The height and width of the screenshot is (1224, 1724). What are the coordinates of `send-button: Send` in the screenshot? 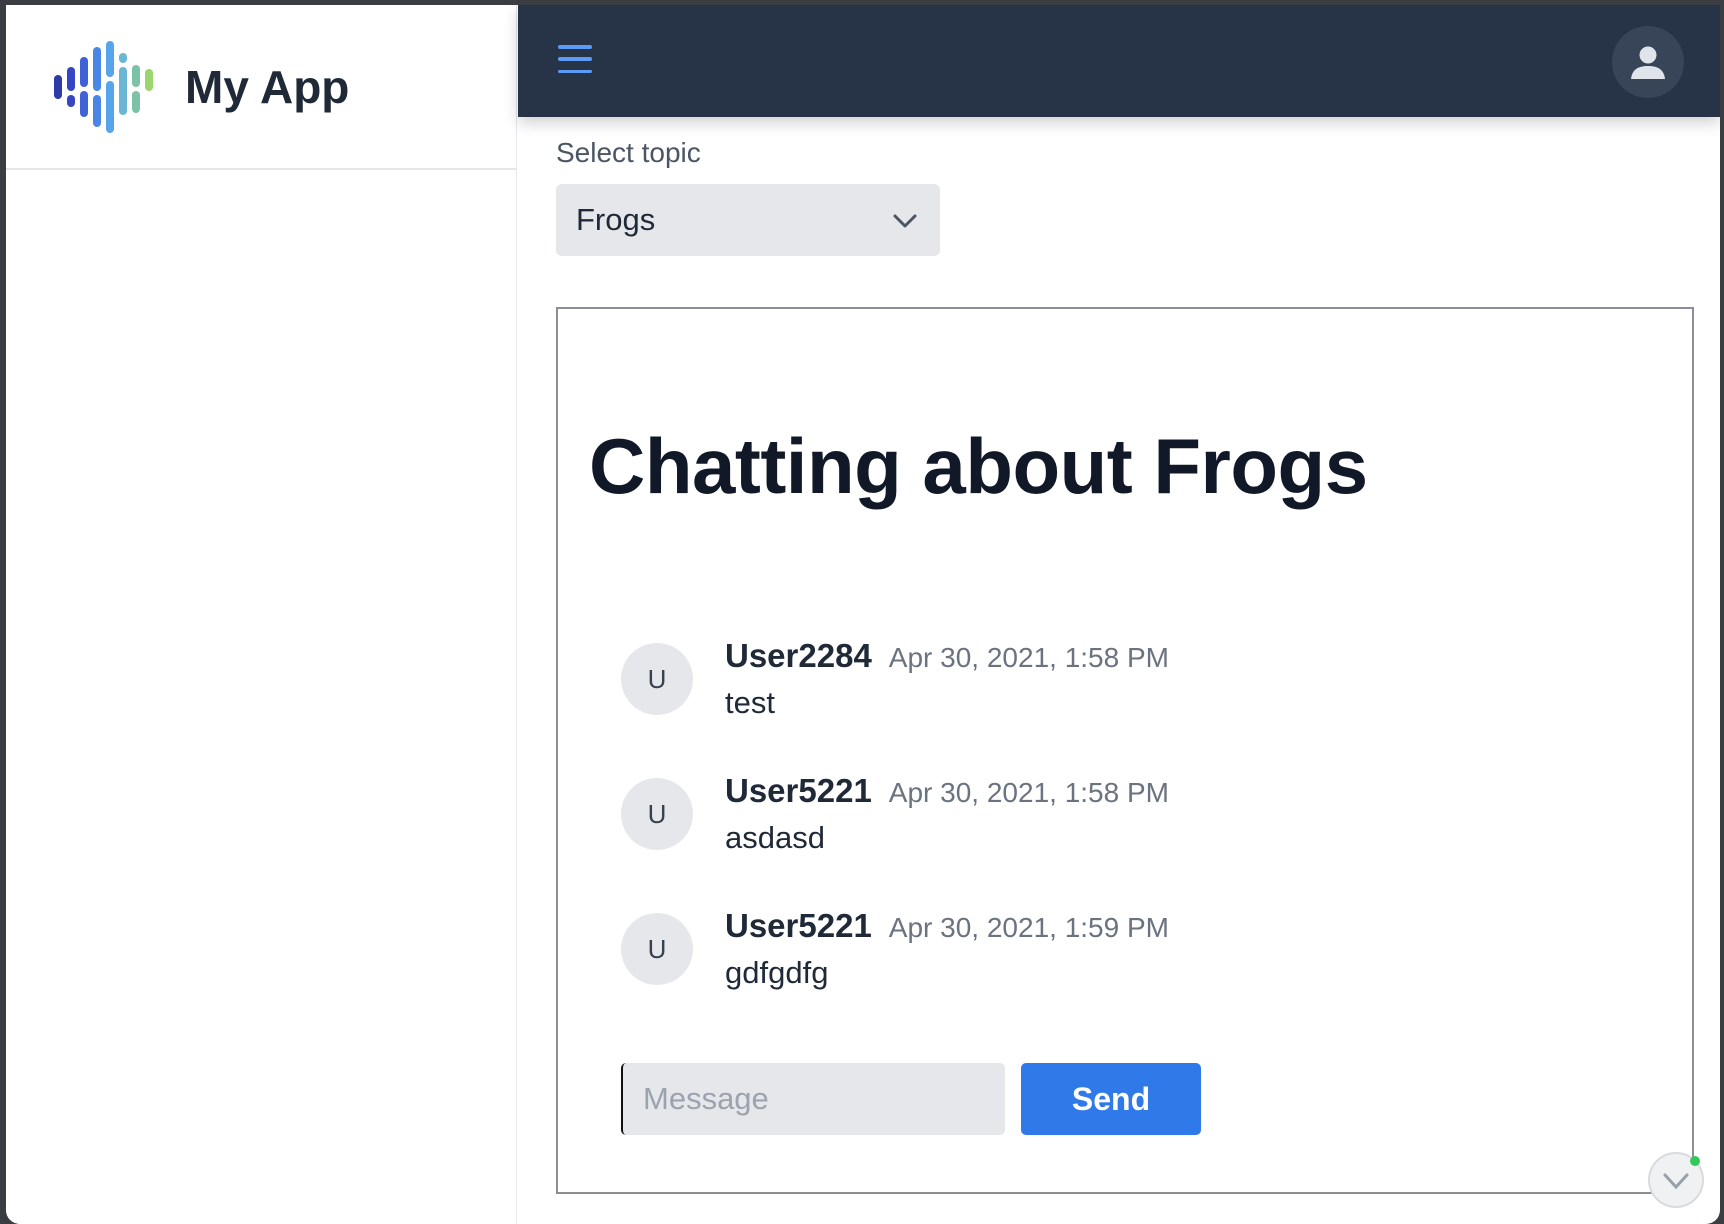 It's located at (1111, 1099).